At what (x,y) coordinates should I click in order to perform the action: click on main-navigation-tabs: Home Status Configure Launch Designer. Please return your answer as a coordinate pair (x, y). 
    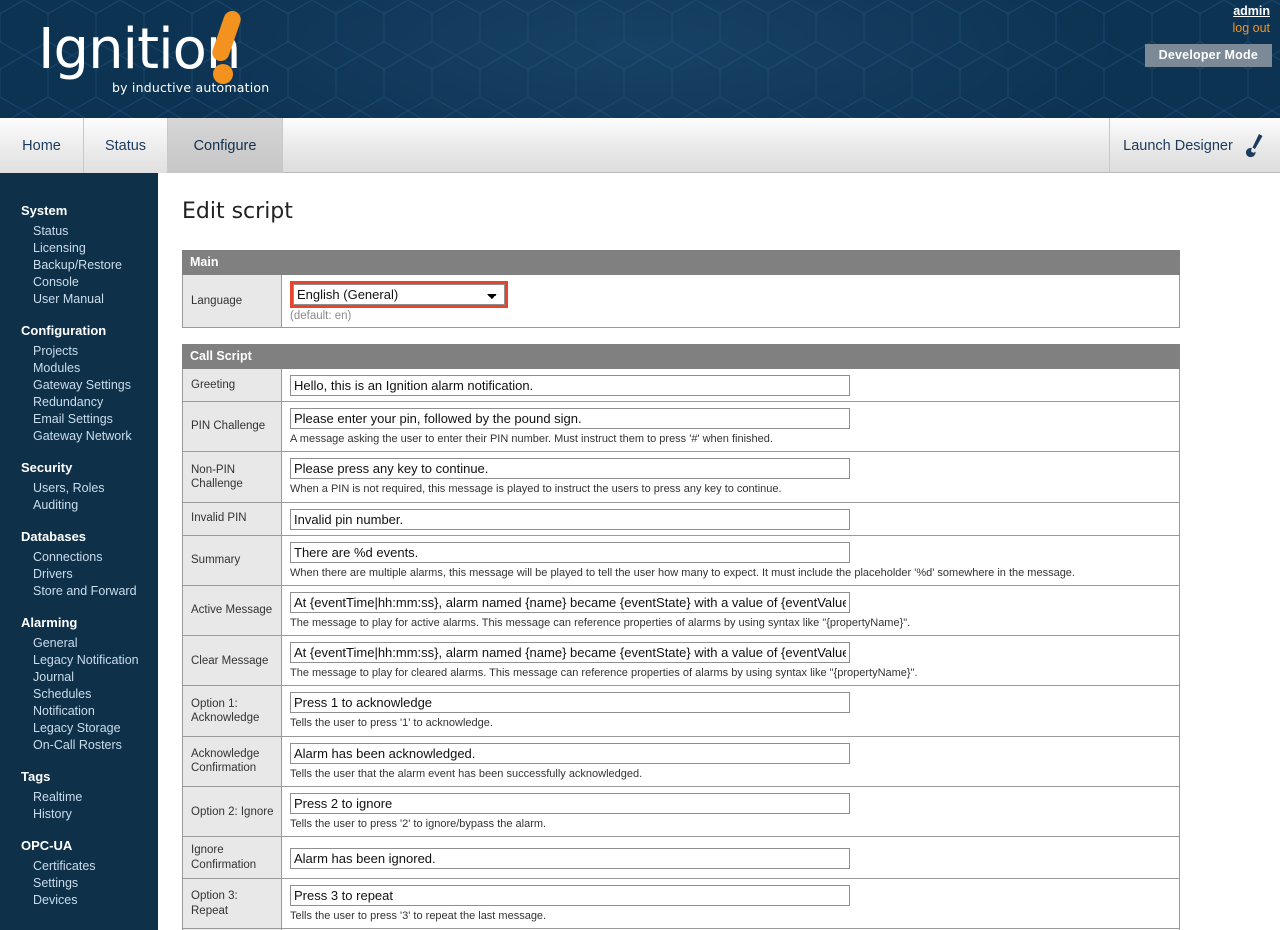
    Looking at the image, I should click on (640, 145).